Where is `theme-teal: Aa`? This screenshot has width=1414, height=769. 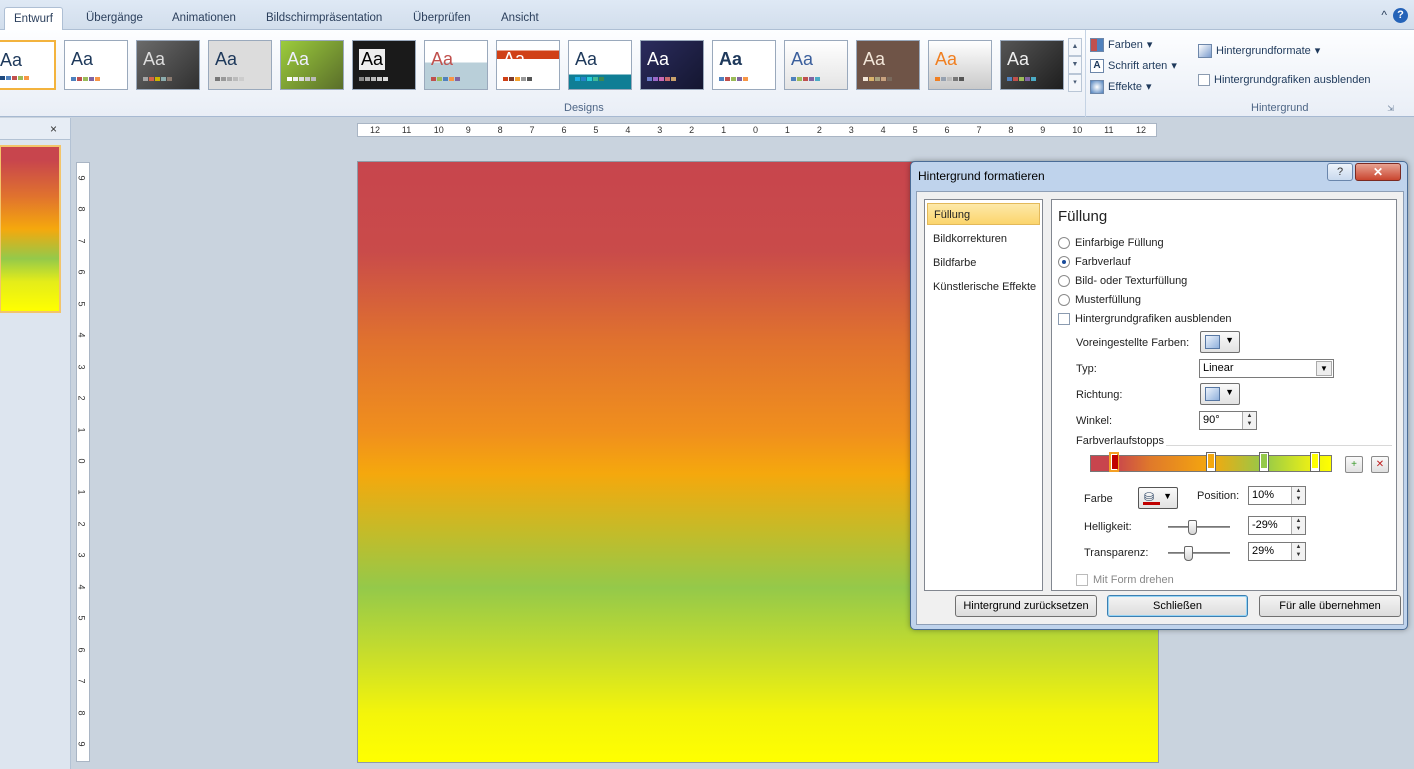 theme-teal: Aa is located at coordinates (600, 65).